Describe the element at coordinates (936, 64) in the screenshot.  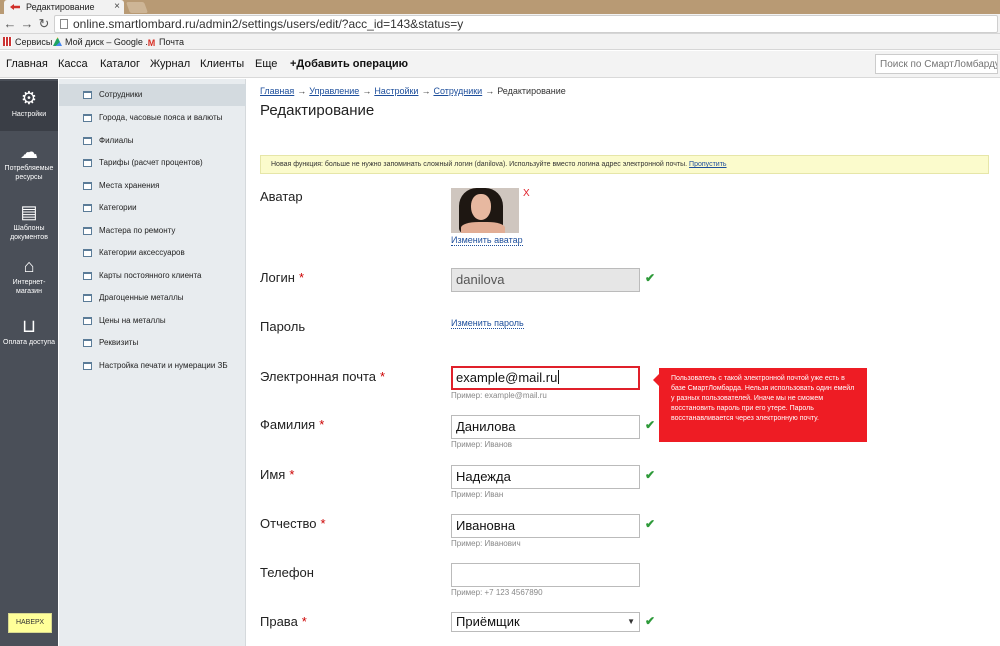
I see `global-search-input` at that location.